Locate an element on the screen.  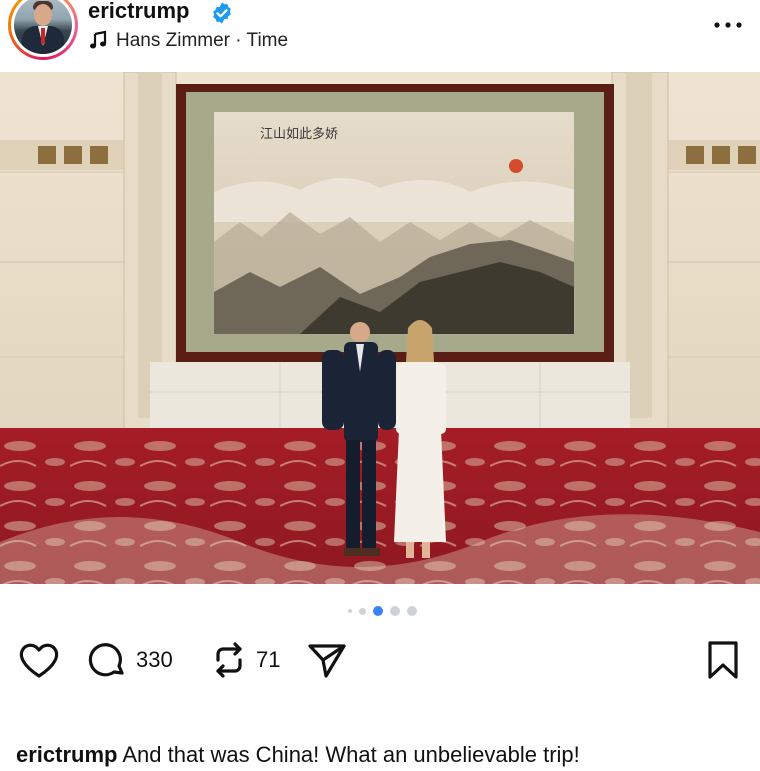
audio-track: Hans Zimmer · Time is located at coordinates (202, 41).